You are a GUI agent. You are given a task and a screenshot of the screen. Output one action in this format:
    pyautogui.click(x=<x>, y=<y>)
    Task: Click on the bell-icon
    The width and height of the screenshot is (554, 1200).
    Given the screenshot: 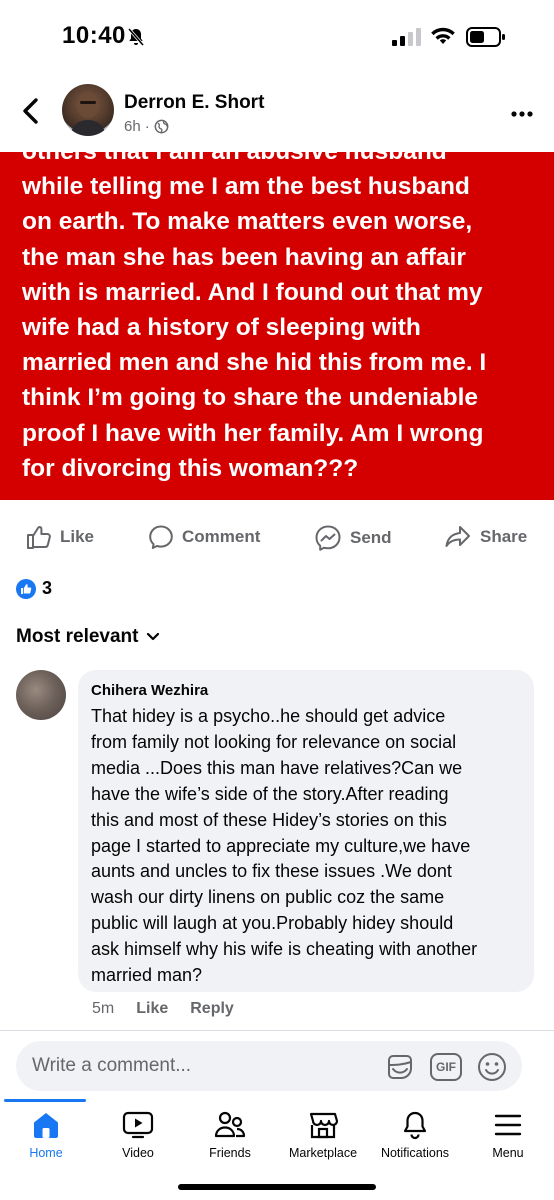 What is the action you would take?
    pyautogui.click(x=415, y=1125)
    